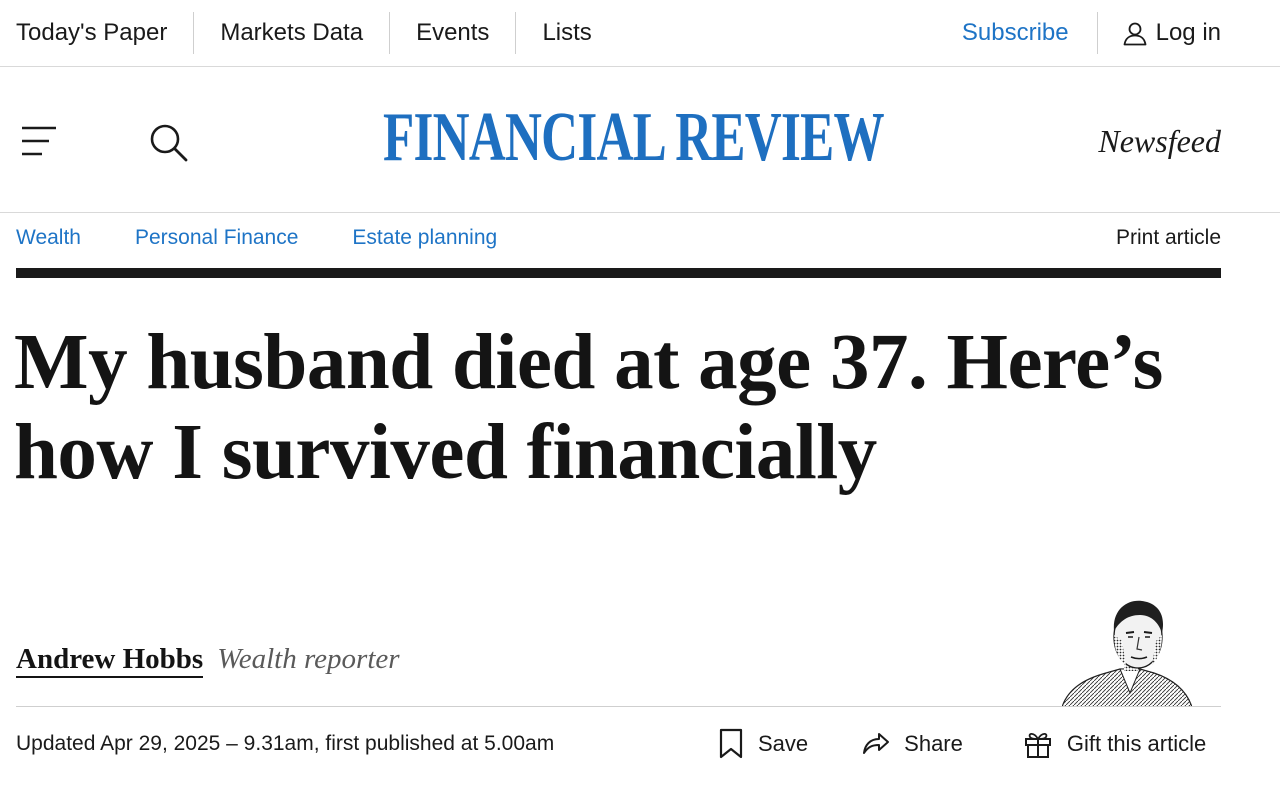 The image size is (1280, 798). Describe the element at coordinates (731, 743) in the screenshot. I see `bookmark-icon` at that location.